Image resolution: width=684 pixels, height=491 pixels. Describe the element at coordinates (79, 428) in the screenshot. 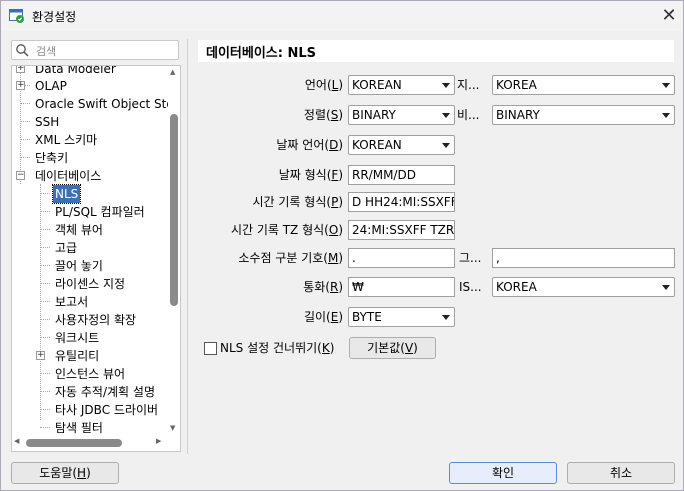

I see `tree-item: 탐색 필터` at that location.